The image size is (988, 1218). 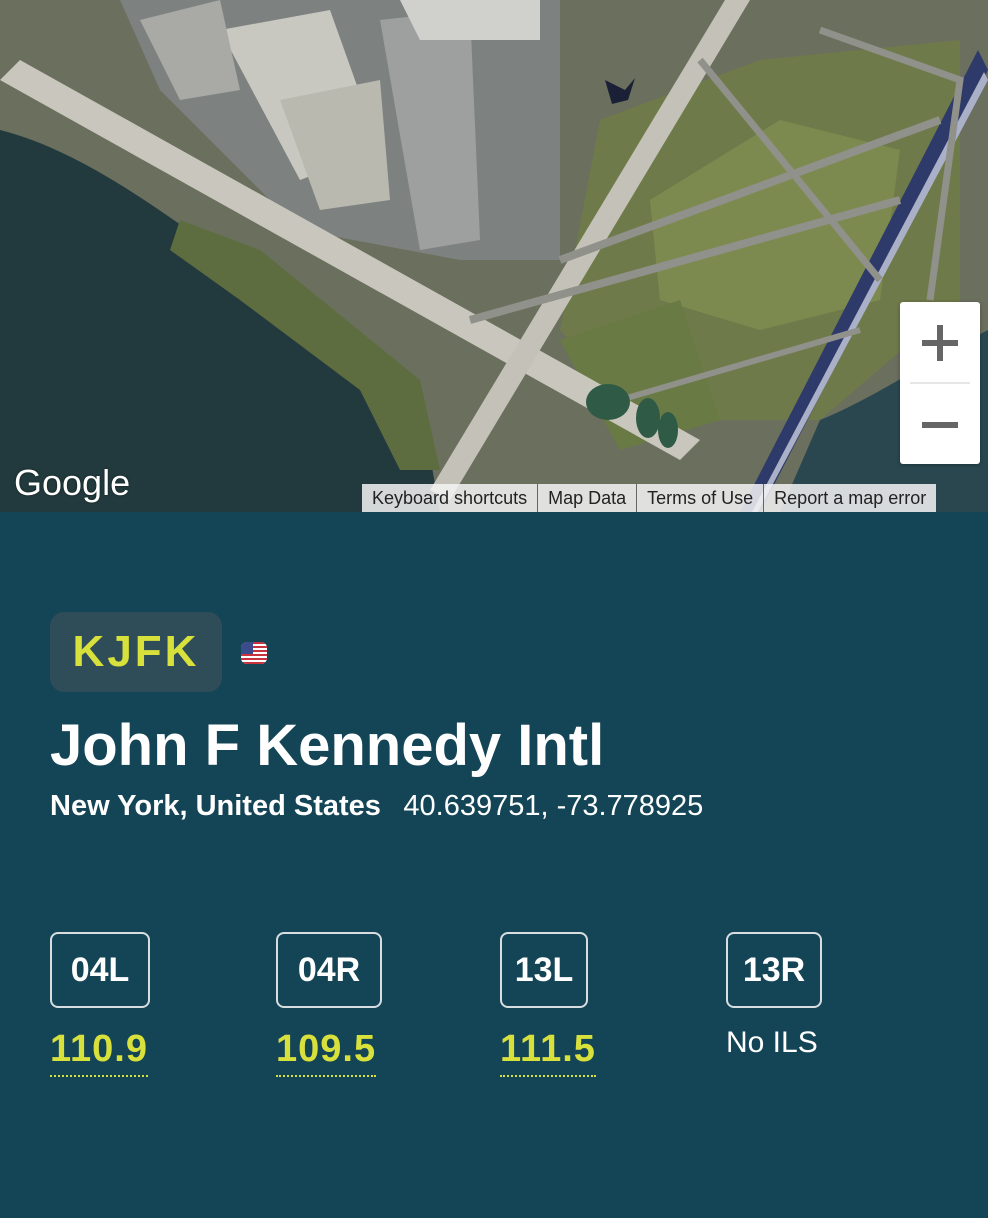 I want to click on runway-item: 04R 109.5, so click(x=329, y=1004).